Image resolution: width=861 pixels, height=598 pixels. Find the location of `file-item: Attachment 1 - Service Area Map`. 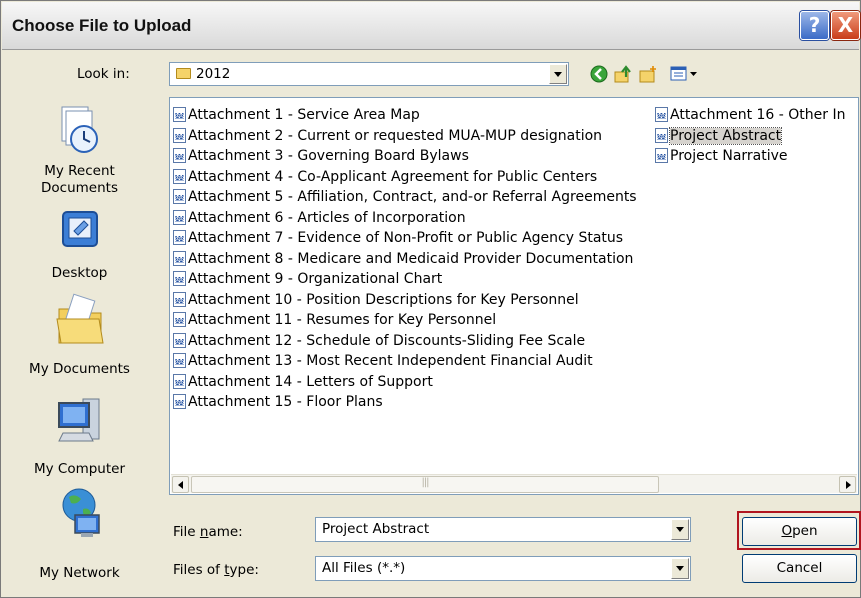

file-item: Attachment 1 - Service Area Map is located at coordinates (405, 116).